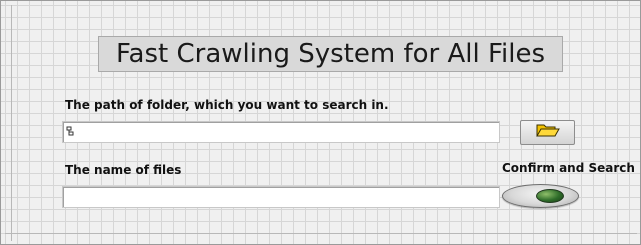 The image size is (641, 245). I want to click on folder-path-input, so click(287, 132).